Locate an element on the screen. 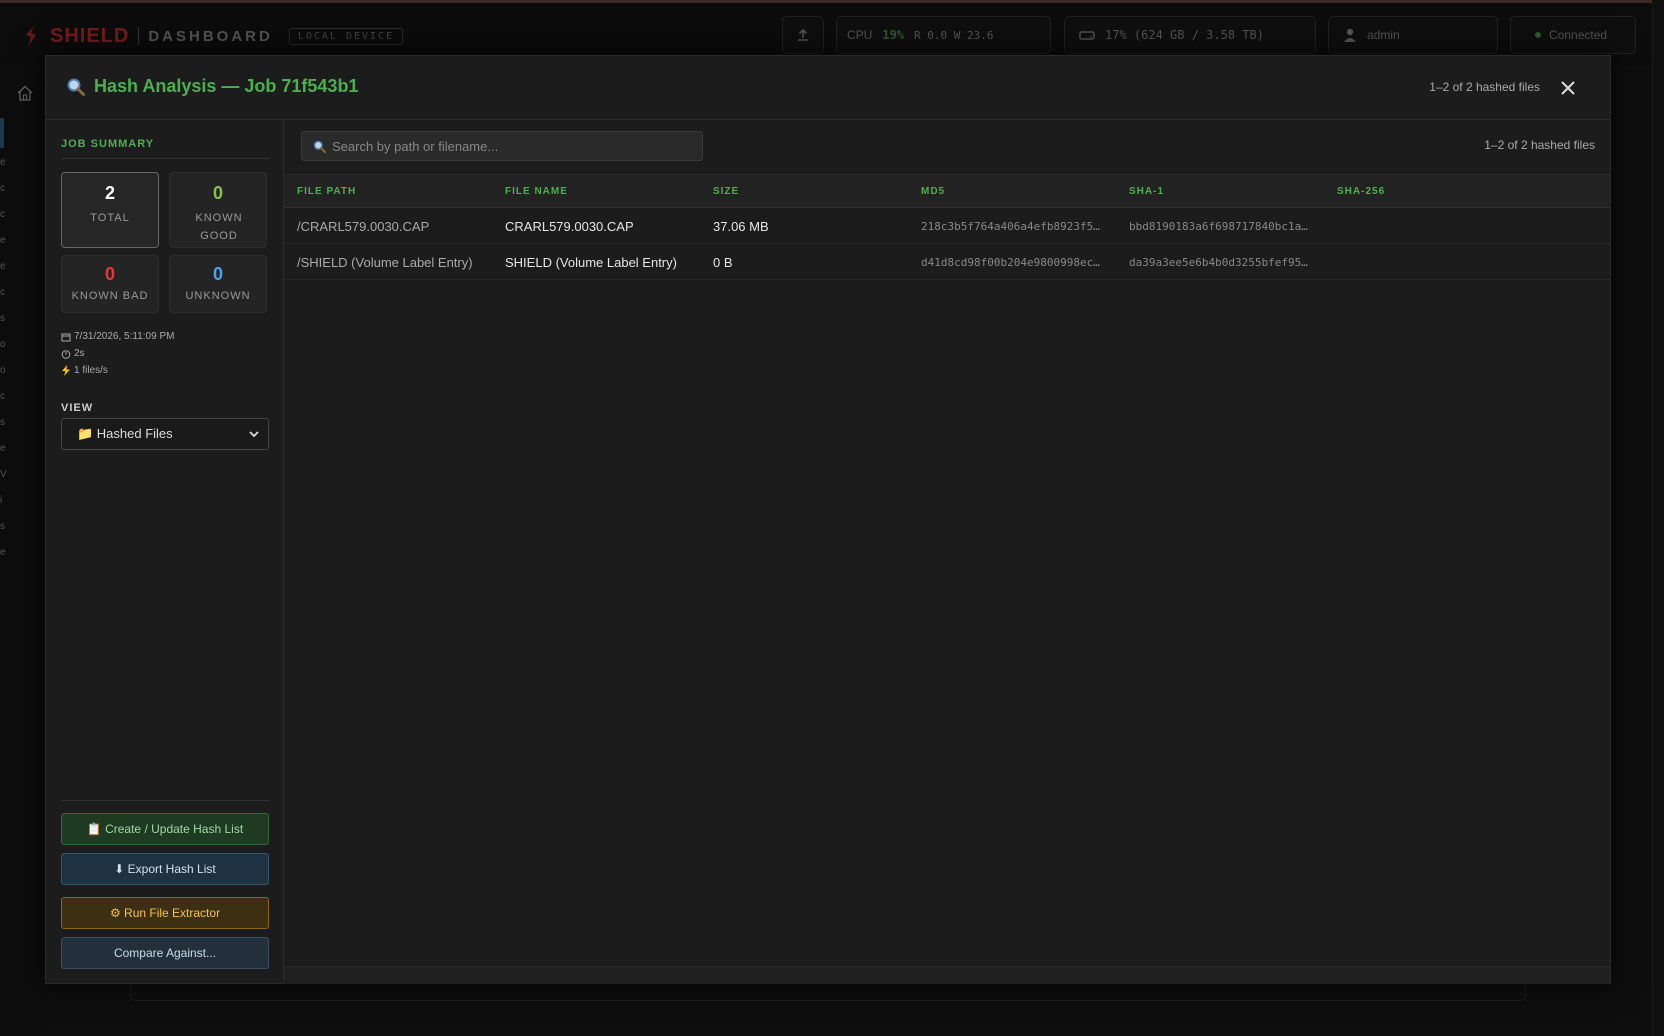  close-button is located at coordinates (1568, 88).